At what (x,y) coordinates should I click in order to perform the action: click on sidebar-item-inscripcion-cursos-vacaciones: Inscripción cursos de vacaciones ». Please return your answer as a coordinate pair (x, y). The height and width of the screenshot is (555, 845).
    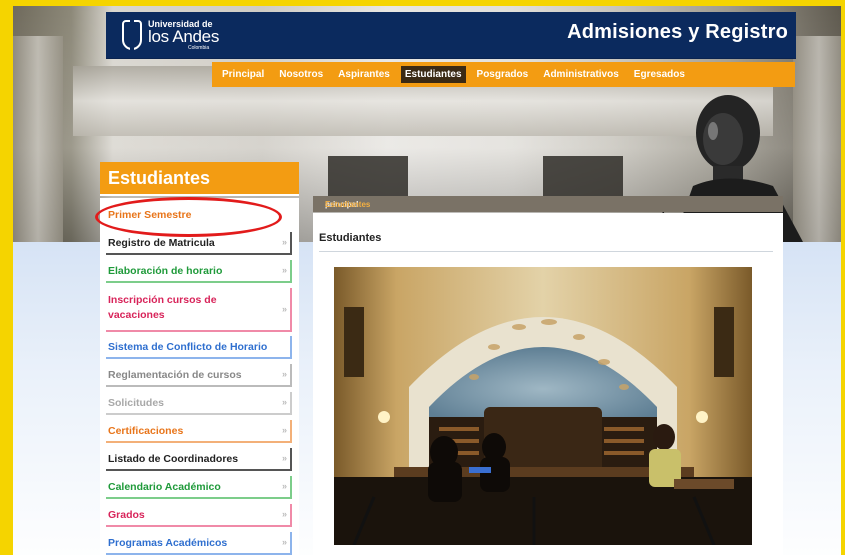
    Looking at the image, I should click on (199, 310).